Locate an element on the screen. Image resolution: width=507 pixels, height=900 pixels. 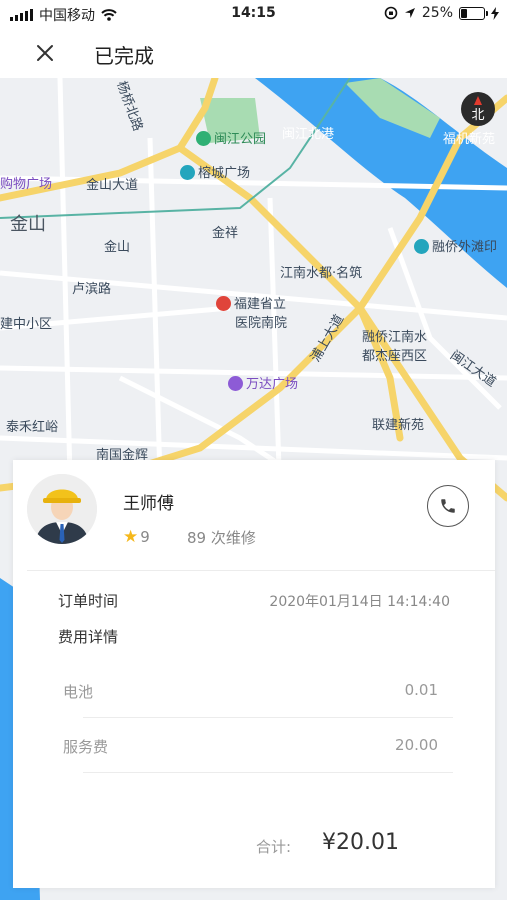
battery-percent: 25% is located at coordinates (437, 13).